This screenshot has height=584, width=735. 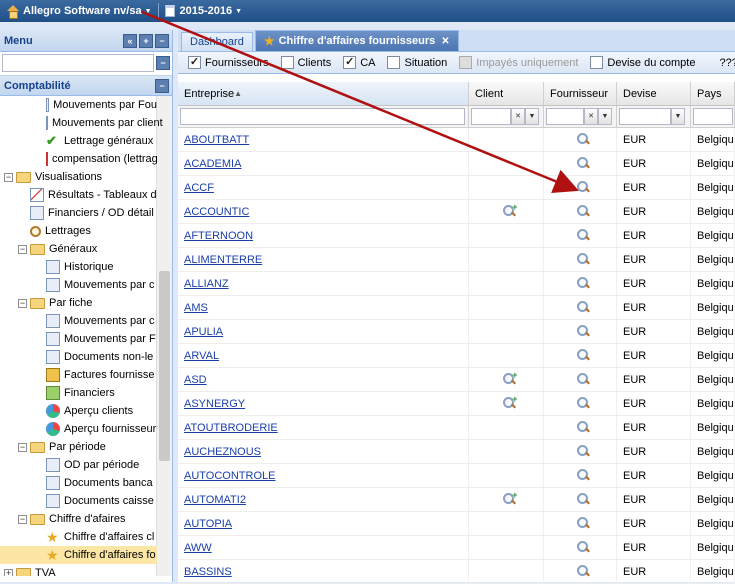 What do you see at coordinates (565, 116) in the screenshot?
I see `filter-fournisseur-input` at bounding box center [565, 116].